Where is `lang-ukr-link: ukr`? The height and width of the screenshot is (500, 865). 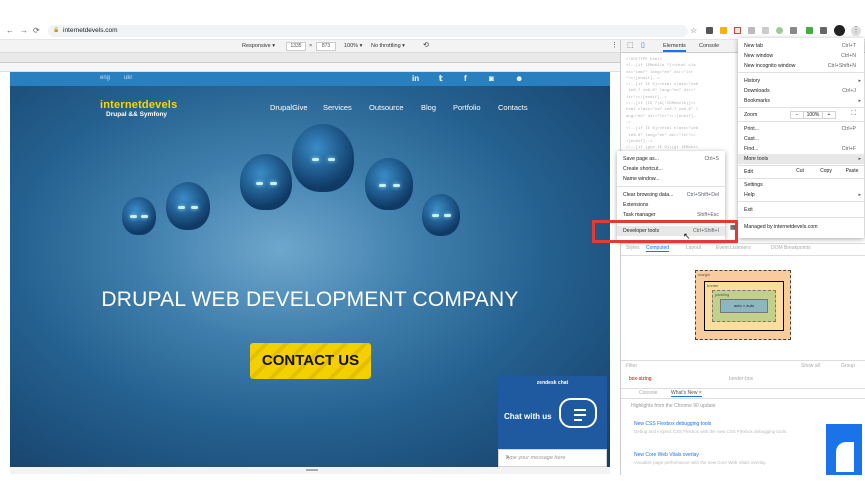 lang-ukr-link: ukr is located at coordinates (128, 78).